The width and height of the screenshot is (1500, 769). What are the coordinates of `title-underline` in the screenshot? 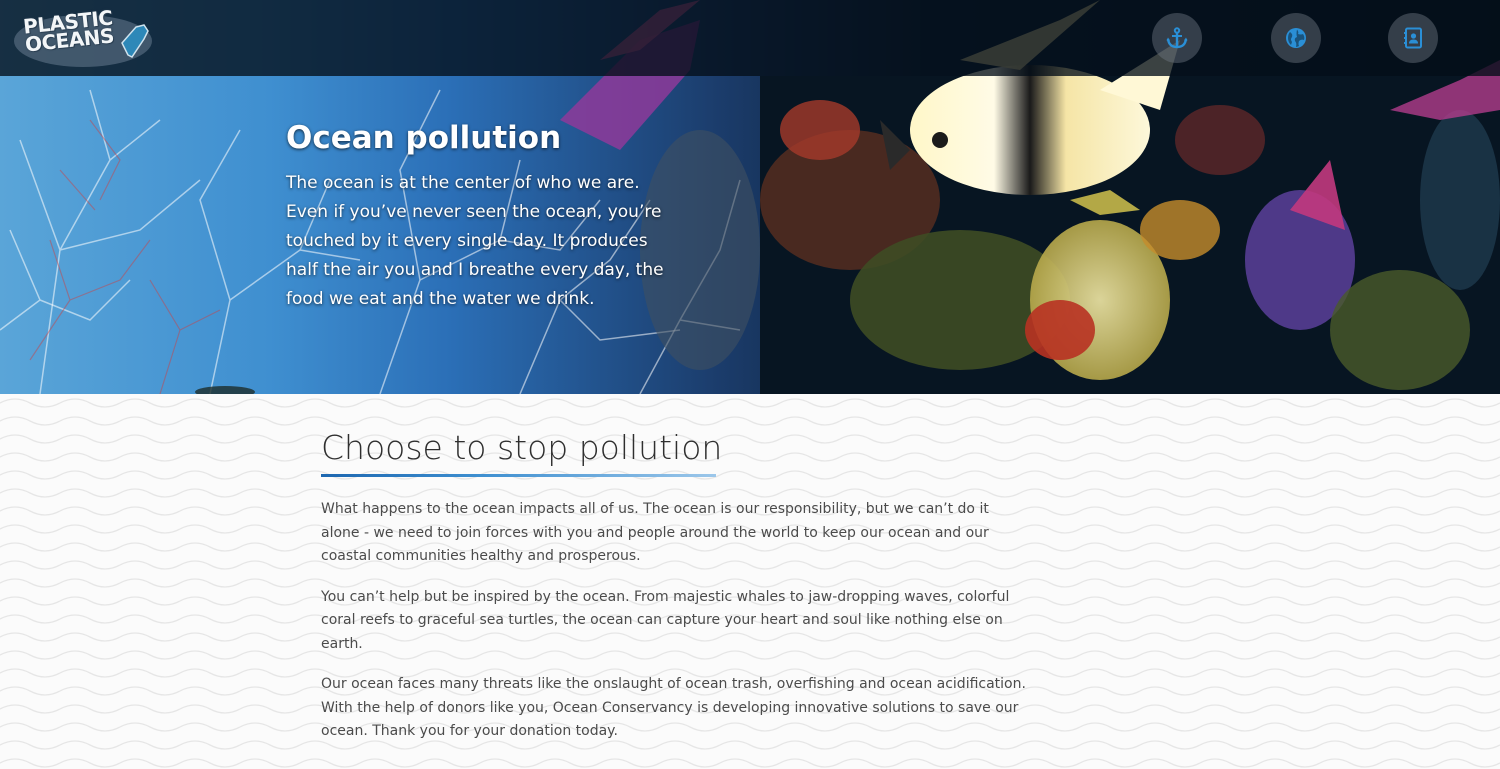 It's located at (518, 475).